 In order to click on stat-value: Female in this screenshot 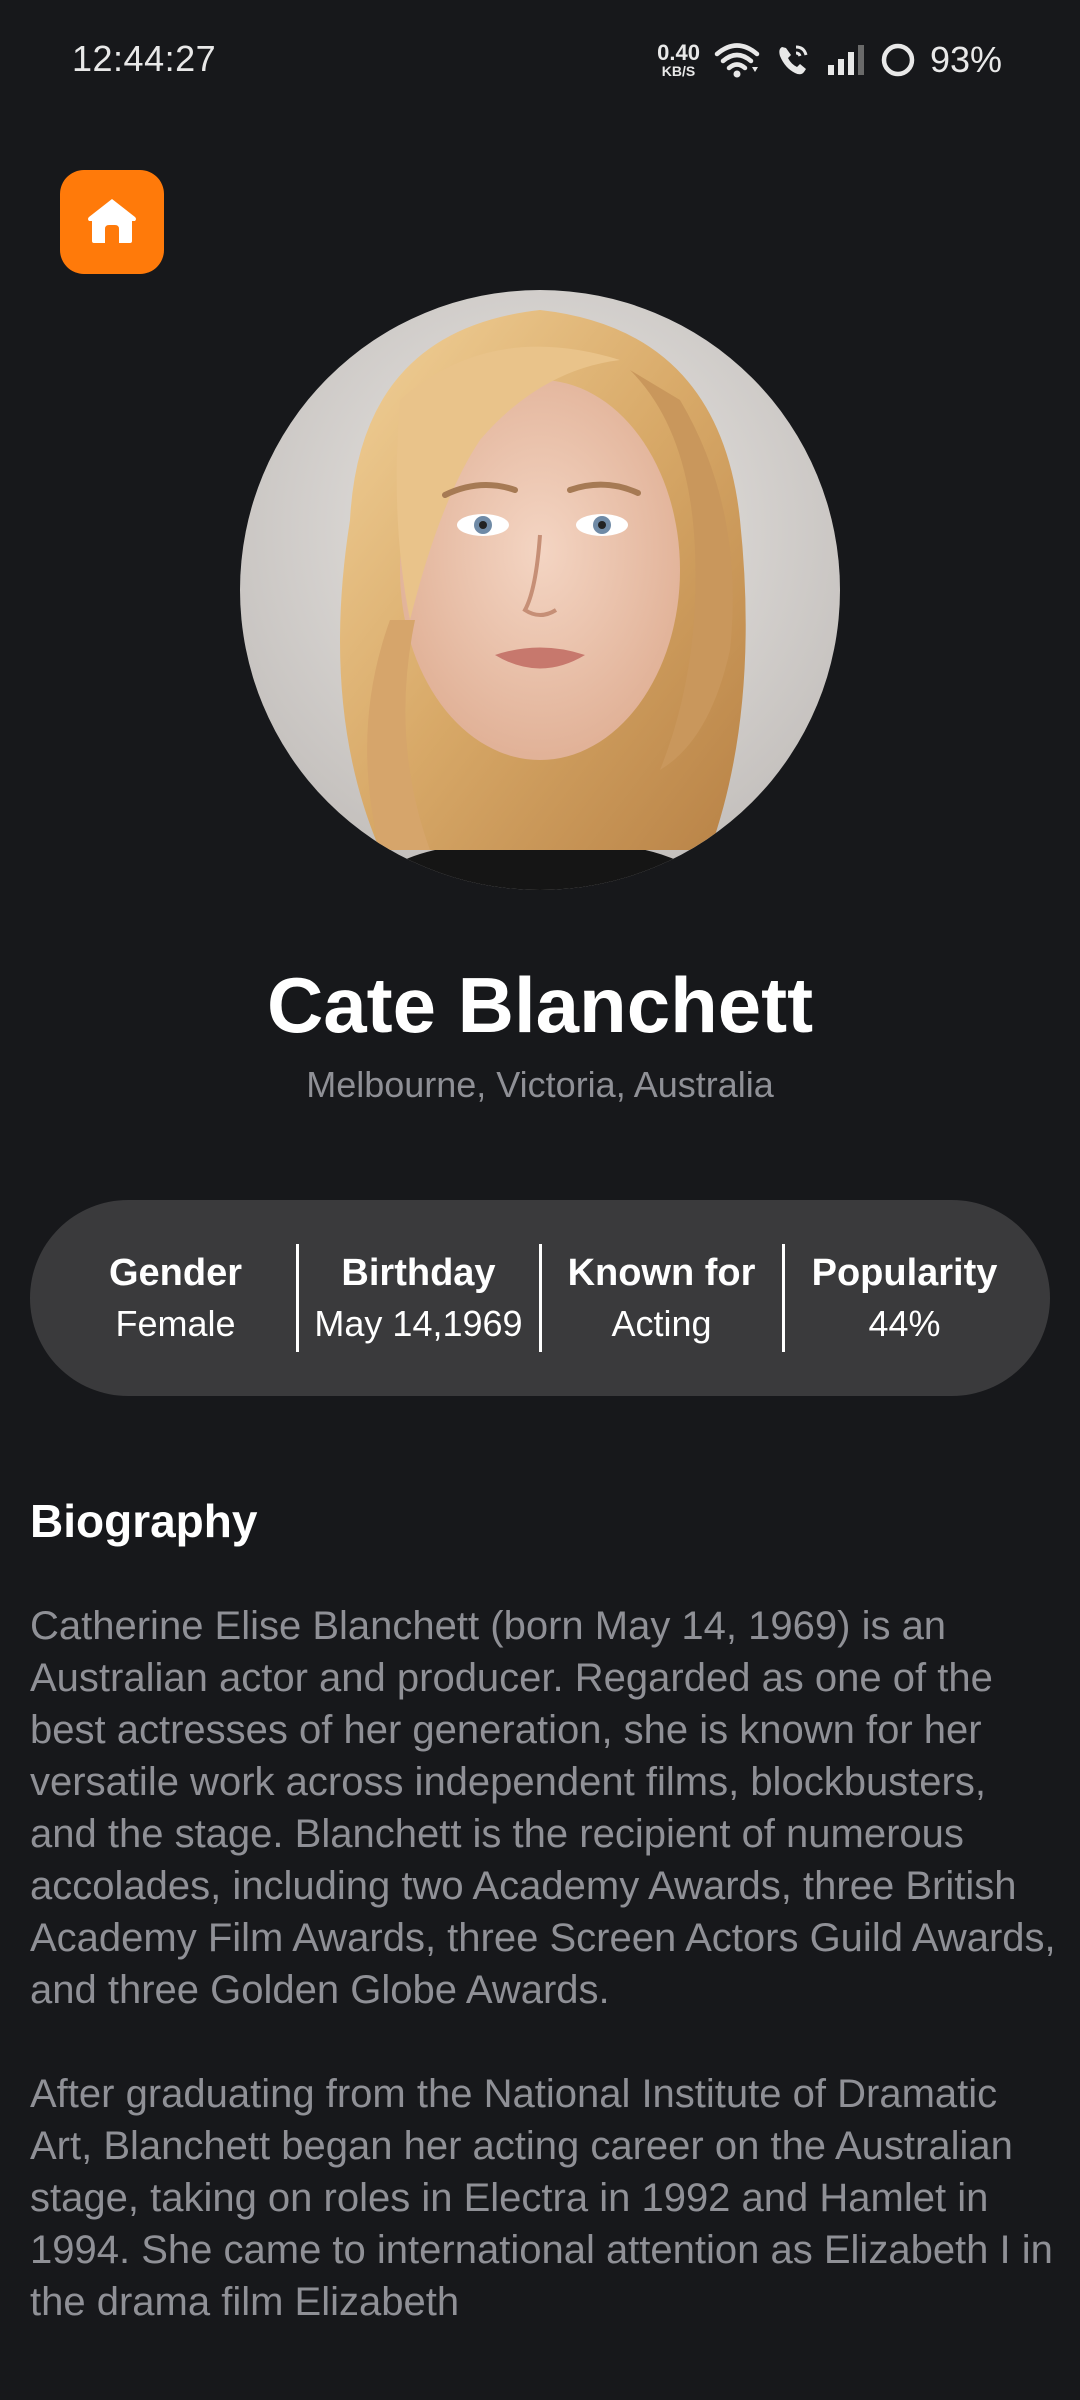, I will do `click(175, 1323)`.